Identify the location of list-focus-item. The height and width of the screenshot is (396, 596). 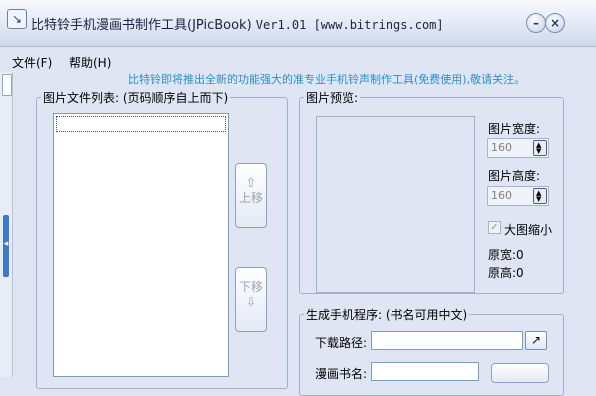
(141, 124).